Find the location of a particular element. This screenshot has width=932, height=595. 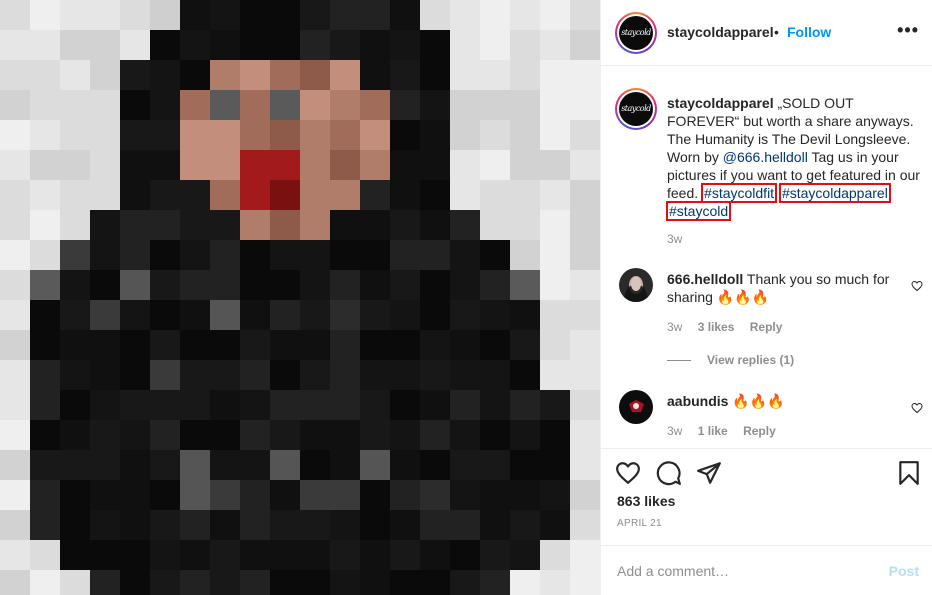

heart-icon is located at coordinates (628, 473).